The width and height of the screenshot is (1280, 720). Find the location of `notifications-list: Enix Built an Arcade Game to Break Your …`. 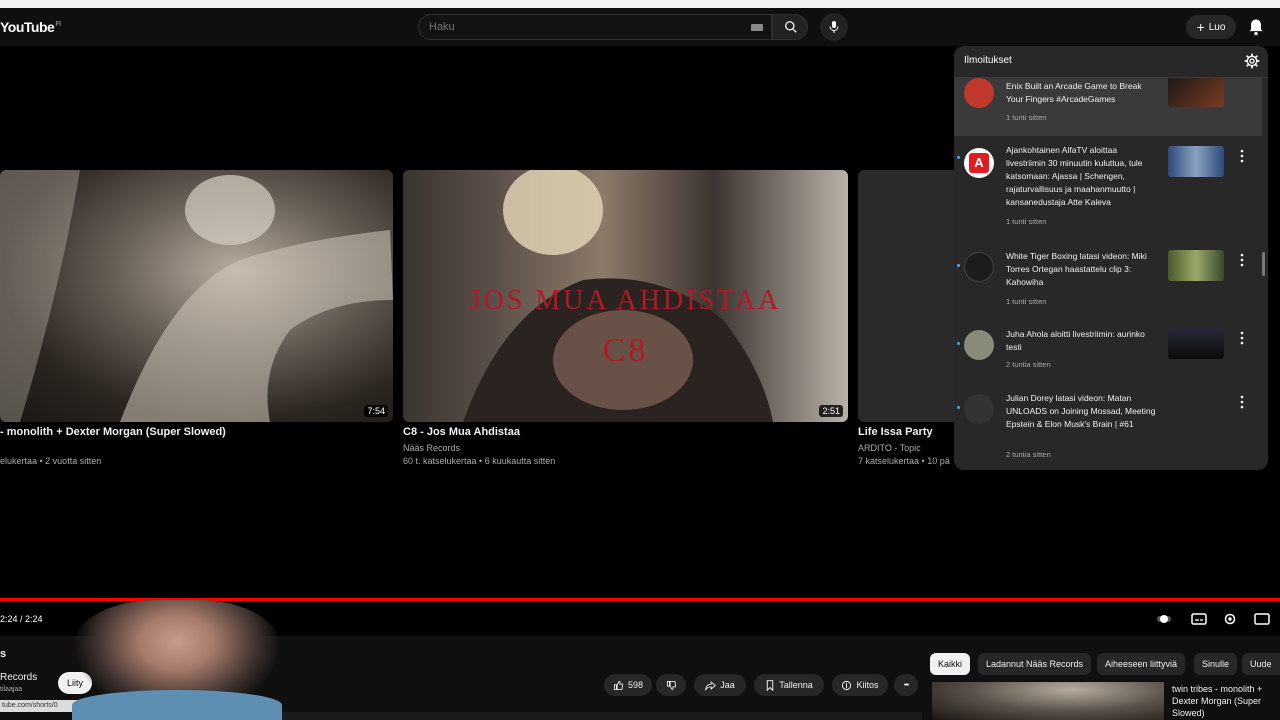

notifications-list: Enix Built an Arcade Game to Break Your … is located at coordinates (1111, 274).